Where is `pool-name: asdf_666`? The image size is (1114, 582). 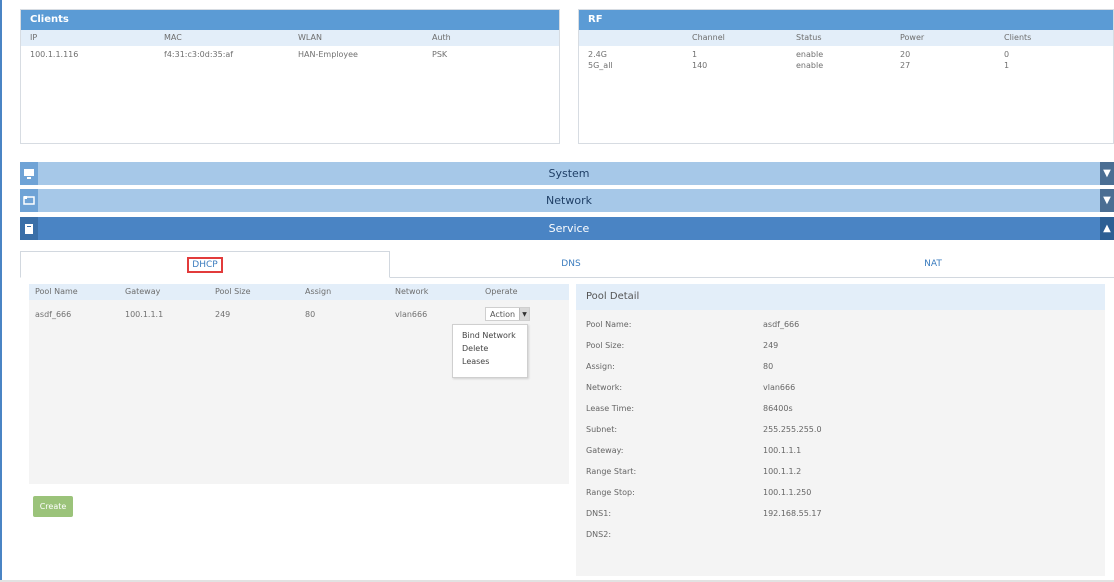
pool-name: asdf_666 is located at coordinates (53, 314).